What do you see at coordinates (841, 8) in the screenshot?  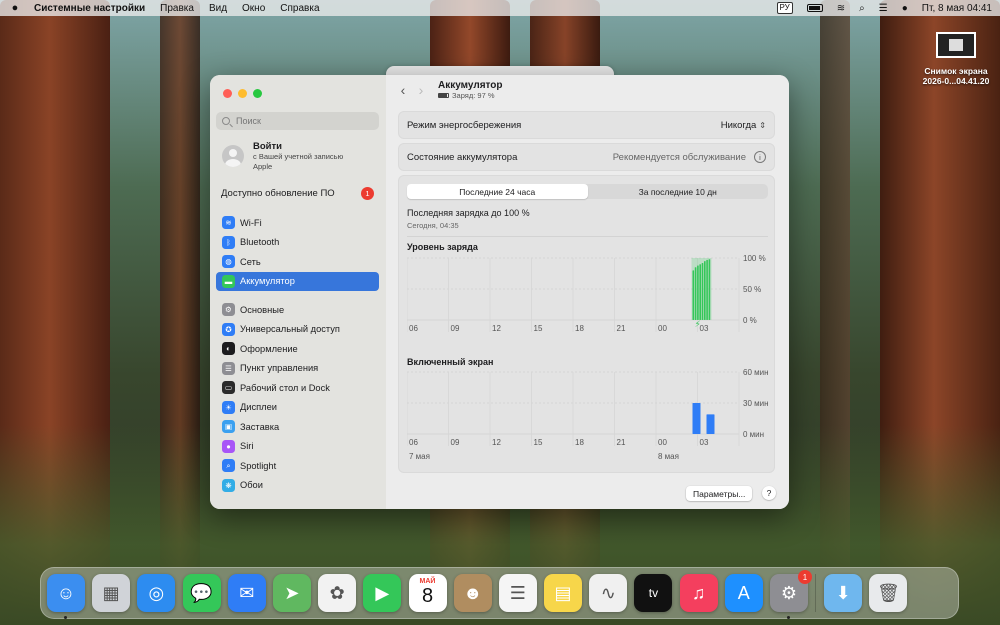 I see `wifi-status-icon: ≋` at bounding box center [841, 8].